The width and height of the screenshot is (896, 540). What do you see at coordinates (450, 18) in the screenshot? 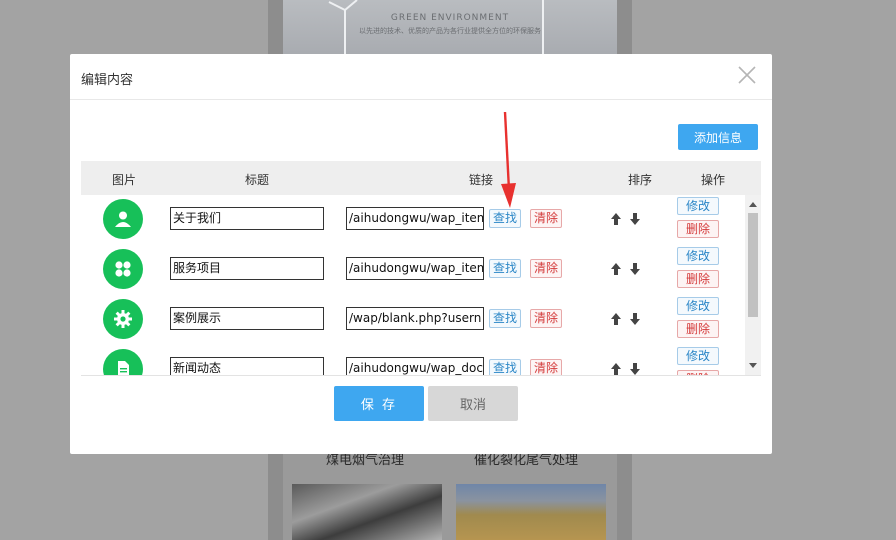
I see `banner-title: GREEN ENVIRONMENT` at bounding box center [450, 18].